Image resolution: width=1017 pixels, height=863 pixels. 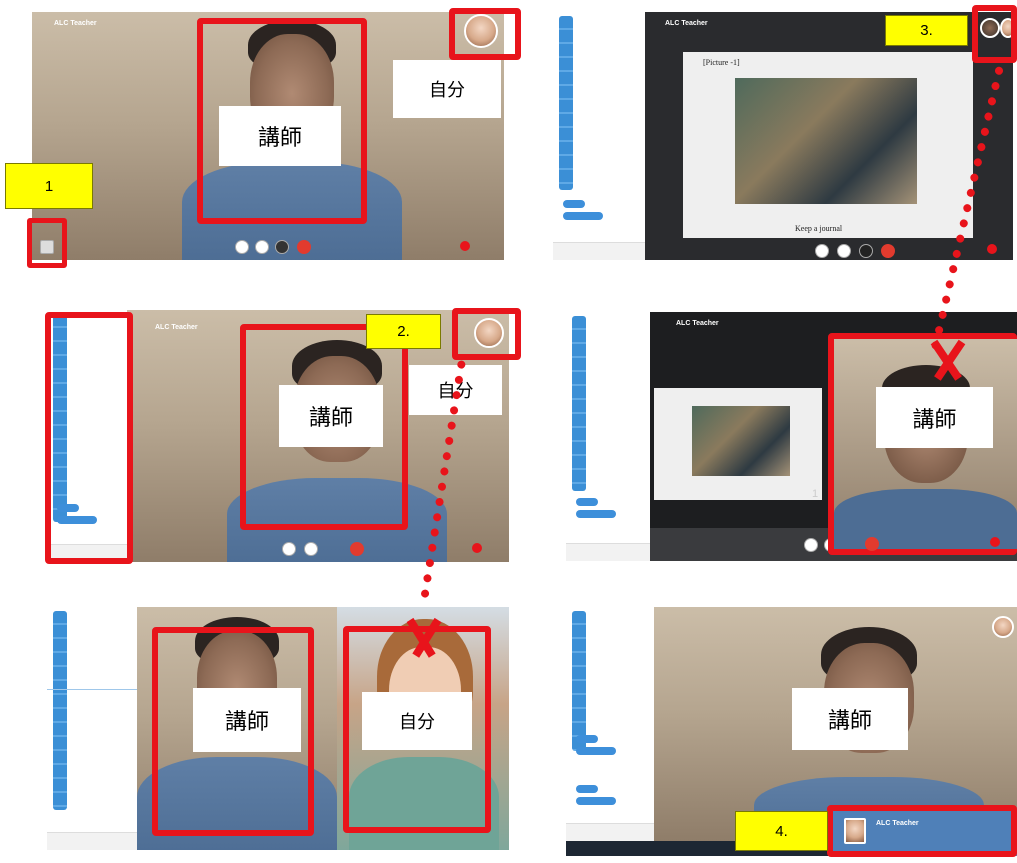 What do you see at coordinates (89, 438) in the screenshot?
I see `chat-panel-highlight` at bounding box center [89, 438].